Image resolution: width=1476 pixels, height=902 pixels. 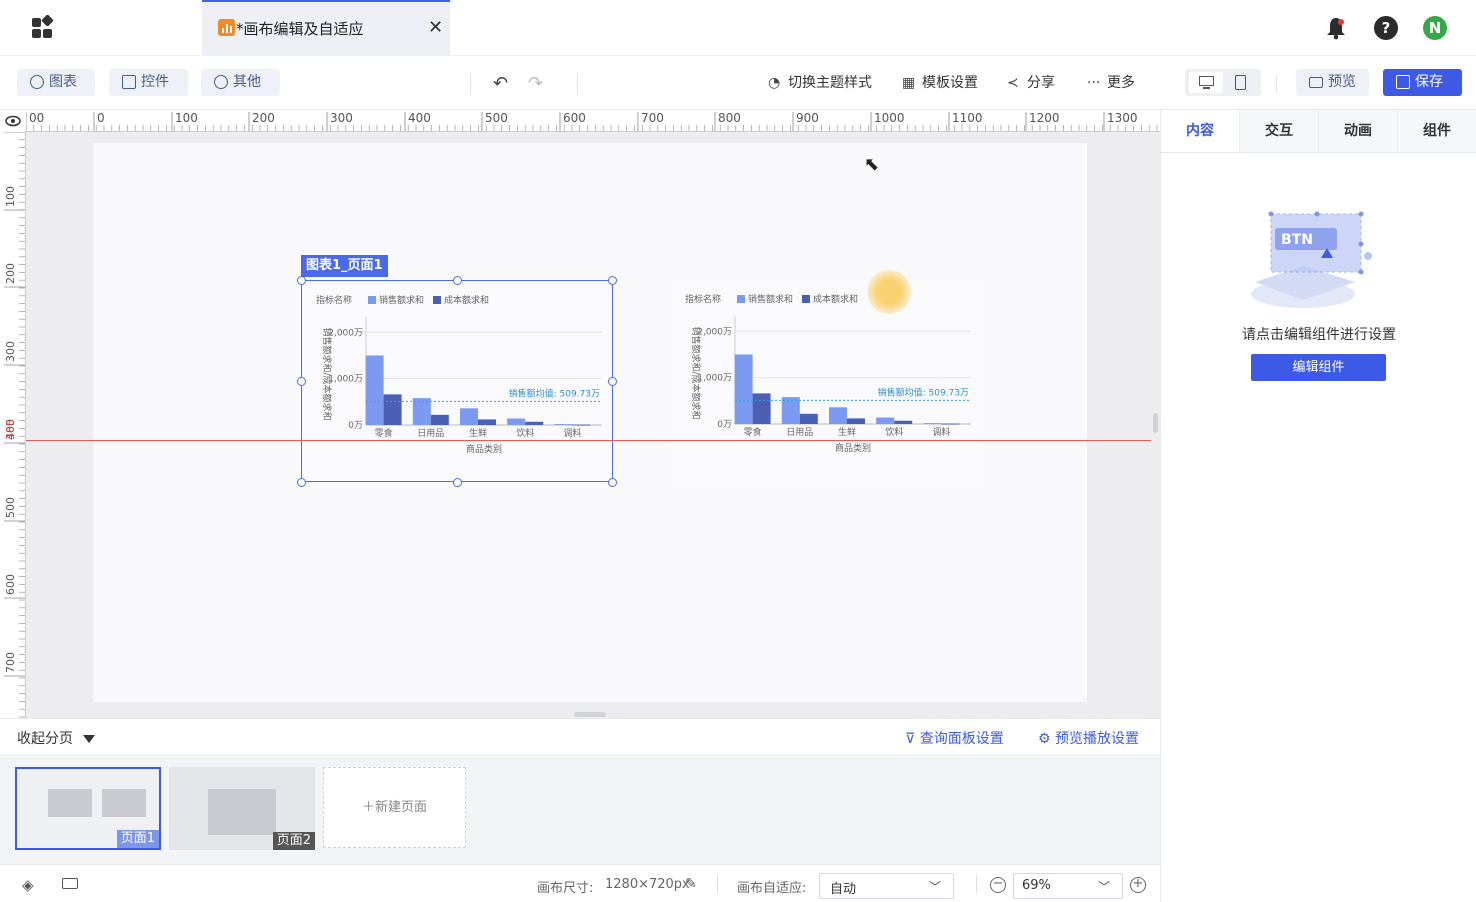 I want to click on canvas-adapt-select: 自动 ﹀, so click(x=886, y=886).